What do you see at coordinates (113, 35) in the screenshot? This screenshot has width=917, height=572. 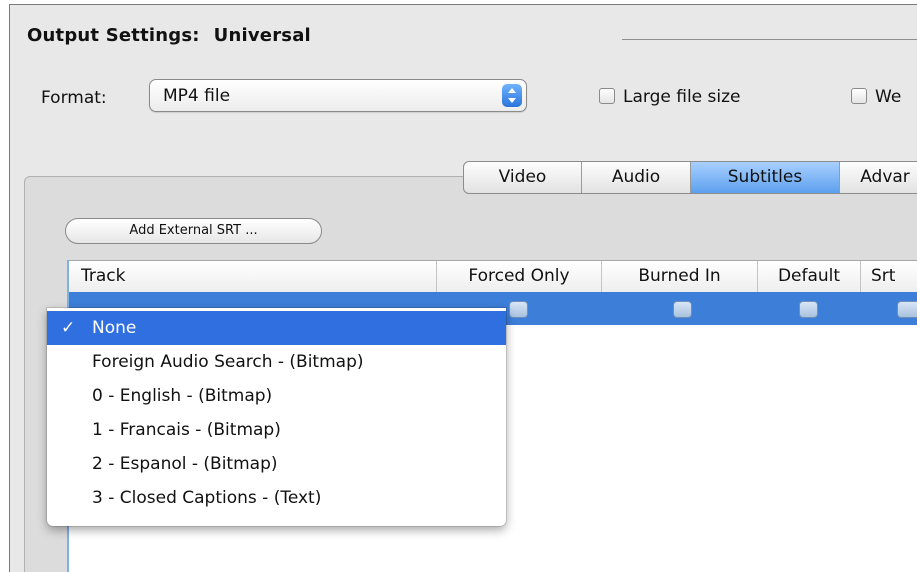 I see `output-settings-label: Output Settings:` at bounding box center [113, 35].